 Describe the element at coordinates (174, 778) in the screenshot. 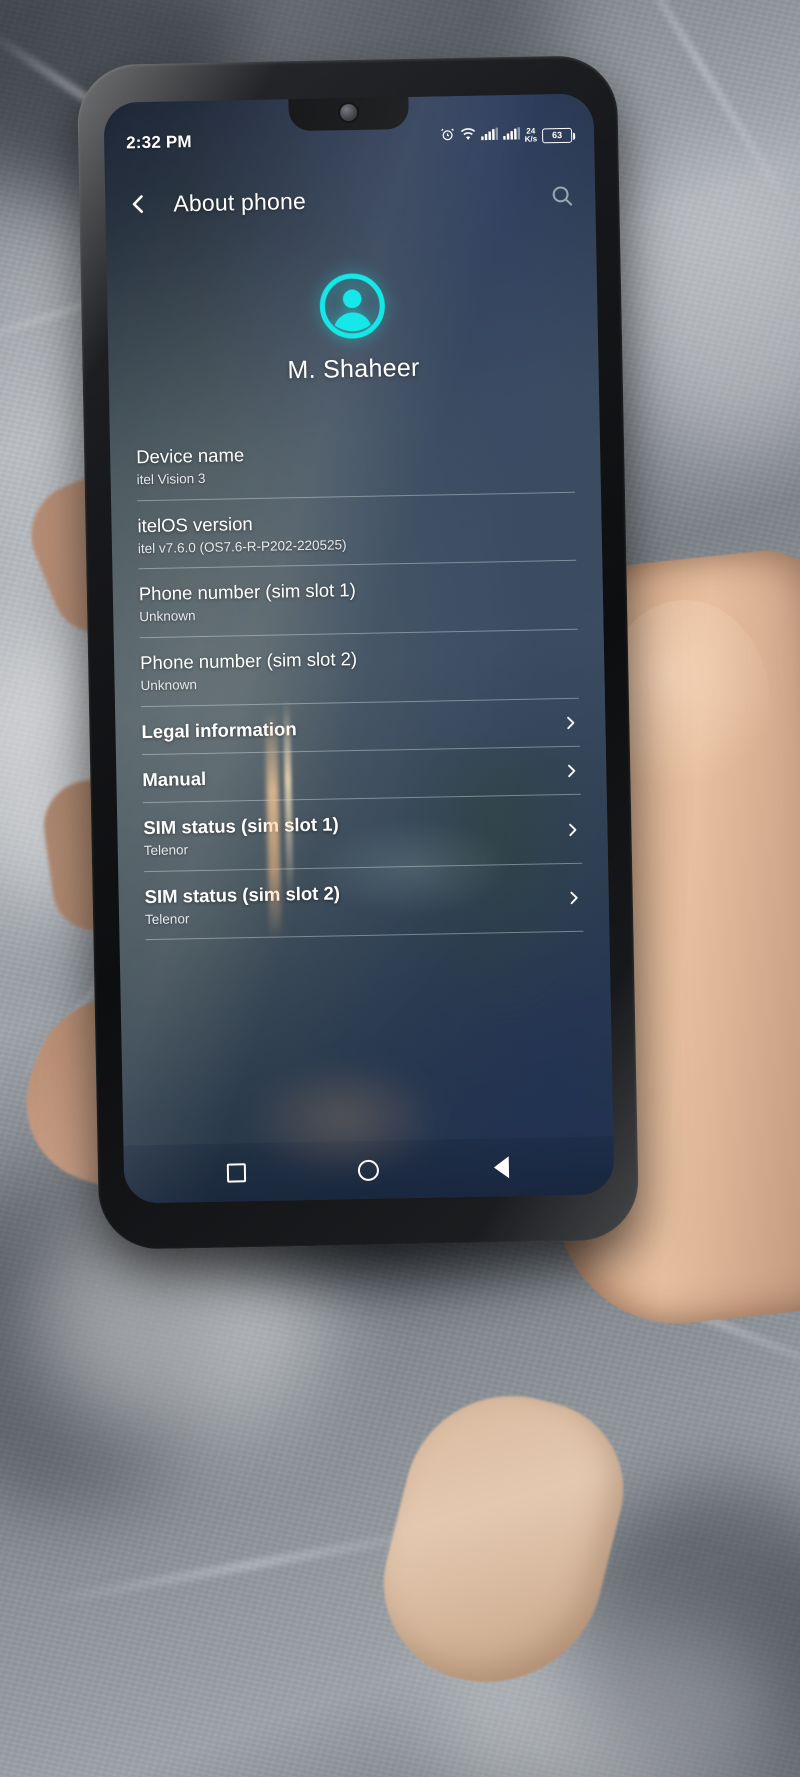

I see `list-item-title: Manual` at that location.